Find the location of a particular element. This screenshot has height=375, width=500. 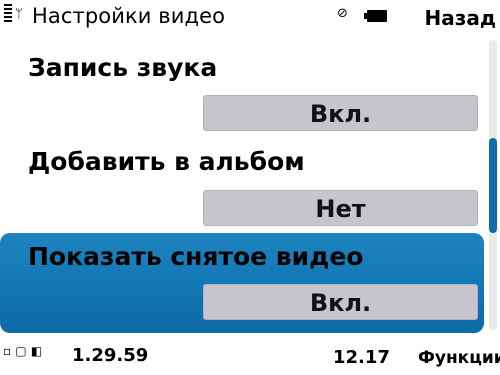

setting-label-album: Добавить в альбом is located at coordinates (166, 162).